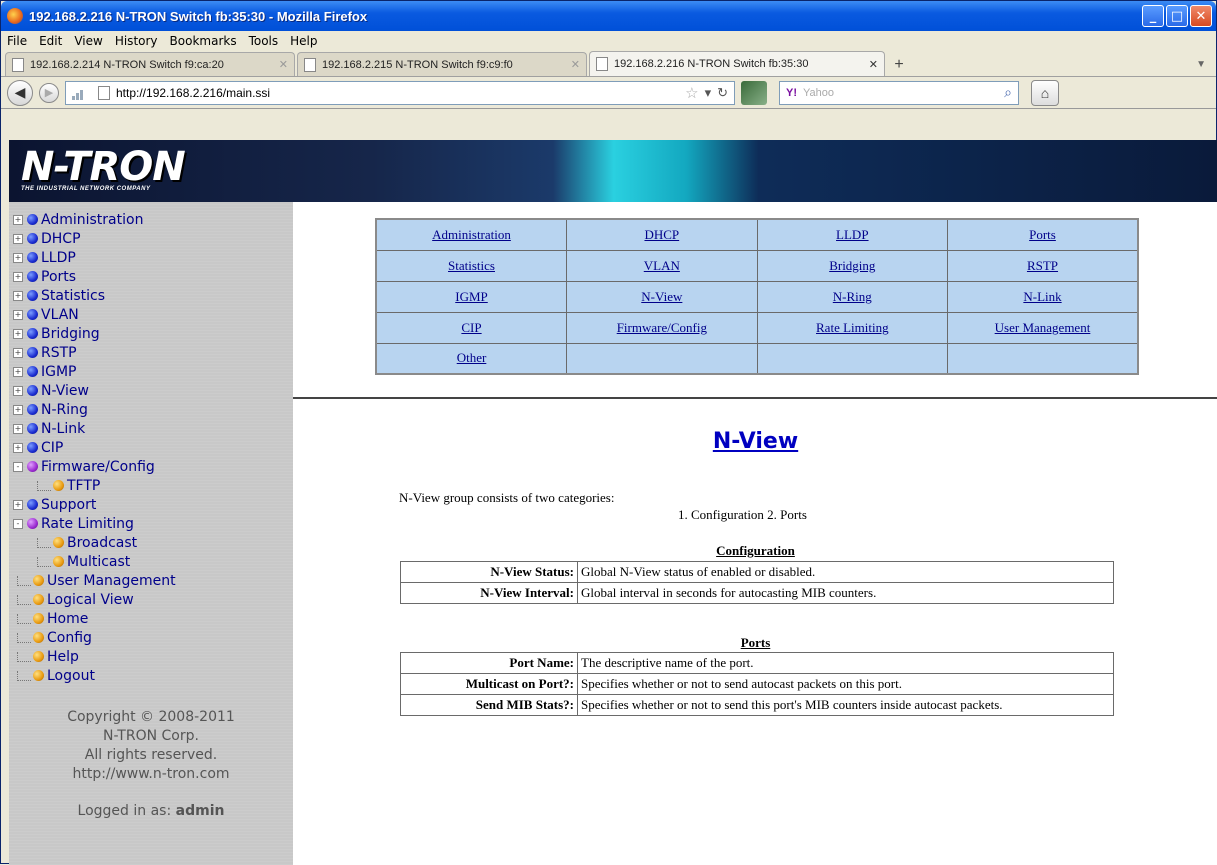  What do you see at coordinates (63, 429) in the screenshot?
I see `sidebar-item-label: N-Link` at bounding box center [63, 429].